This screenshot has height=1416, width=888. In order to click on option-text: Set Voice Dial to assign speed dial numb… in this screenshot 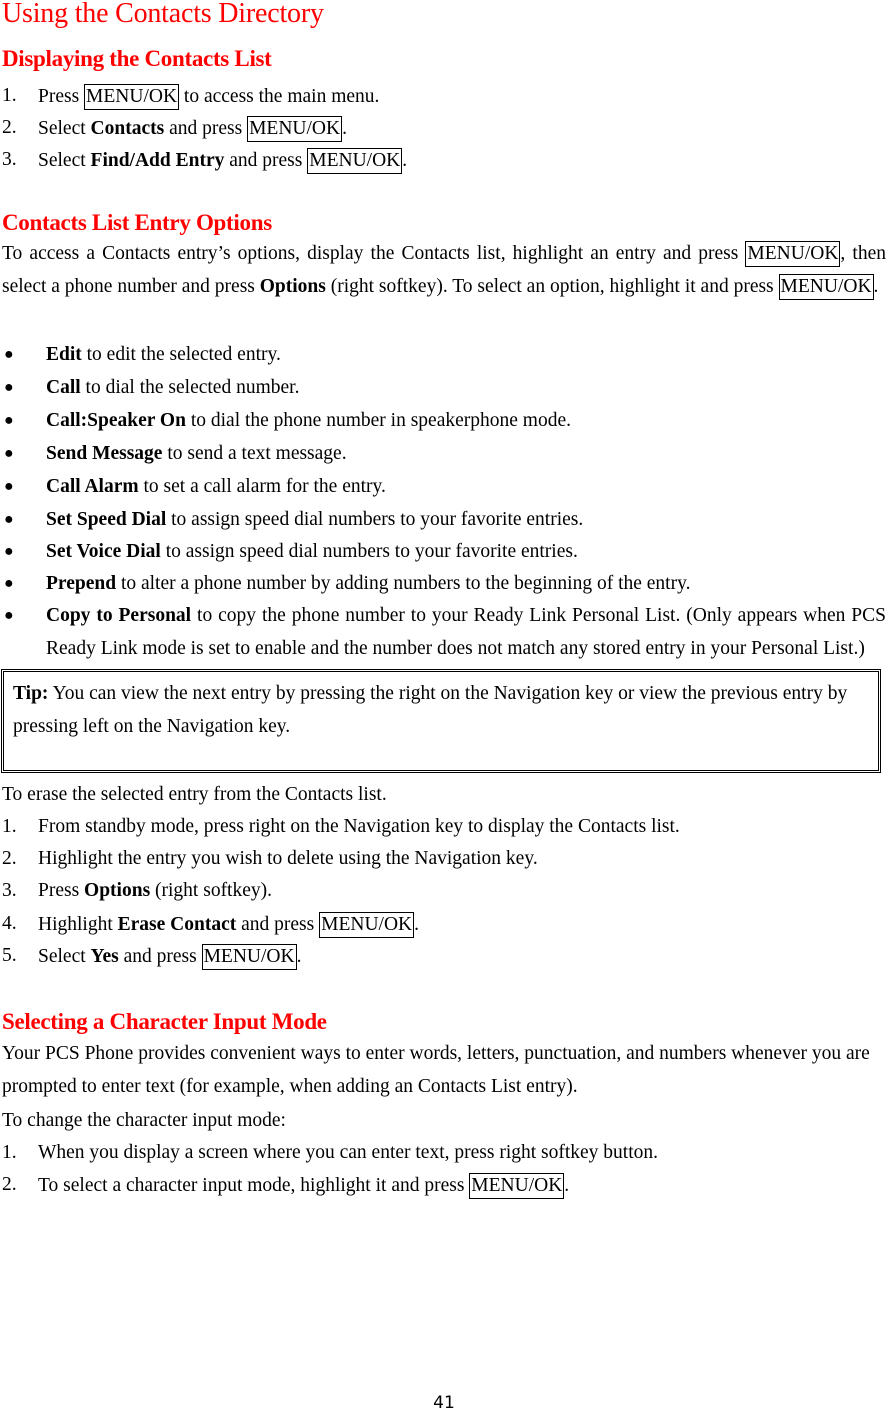, I will do `click(312, 552)`.